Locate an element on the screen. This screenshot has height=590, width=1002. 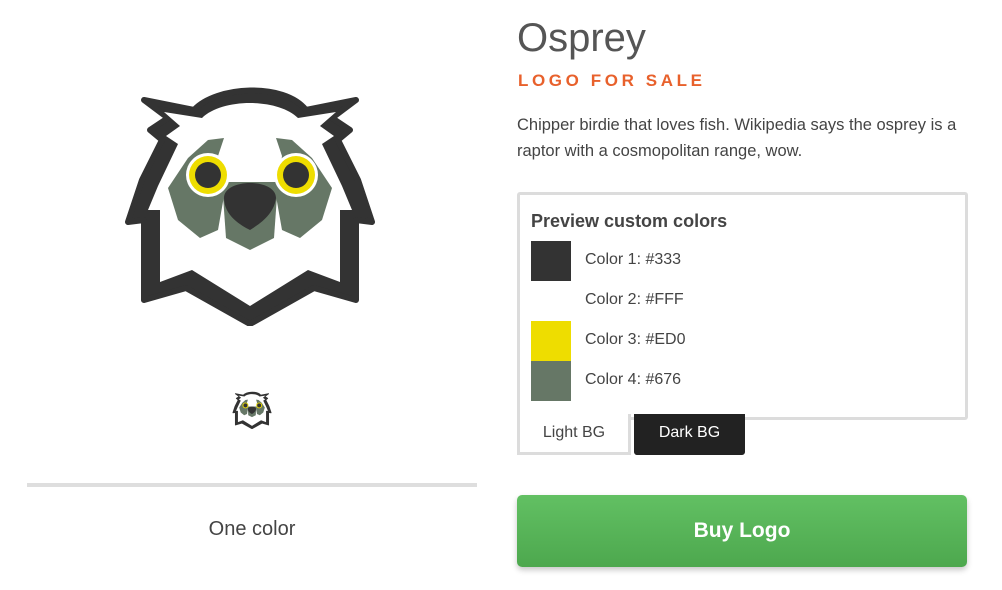
color-row-4: Color 4: #676 is located at coordinates (681, 381).